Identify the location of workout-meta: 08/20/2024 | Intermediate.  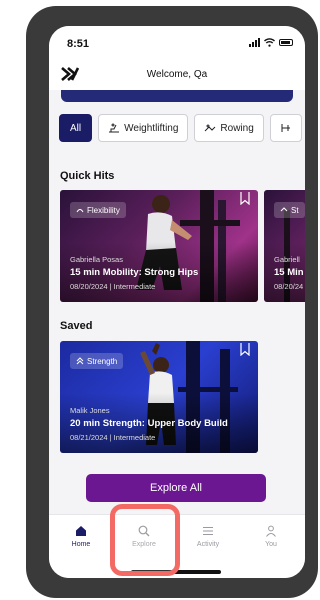
(113, 286).